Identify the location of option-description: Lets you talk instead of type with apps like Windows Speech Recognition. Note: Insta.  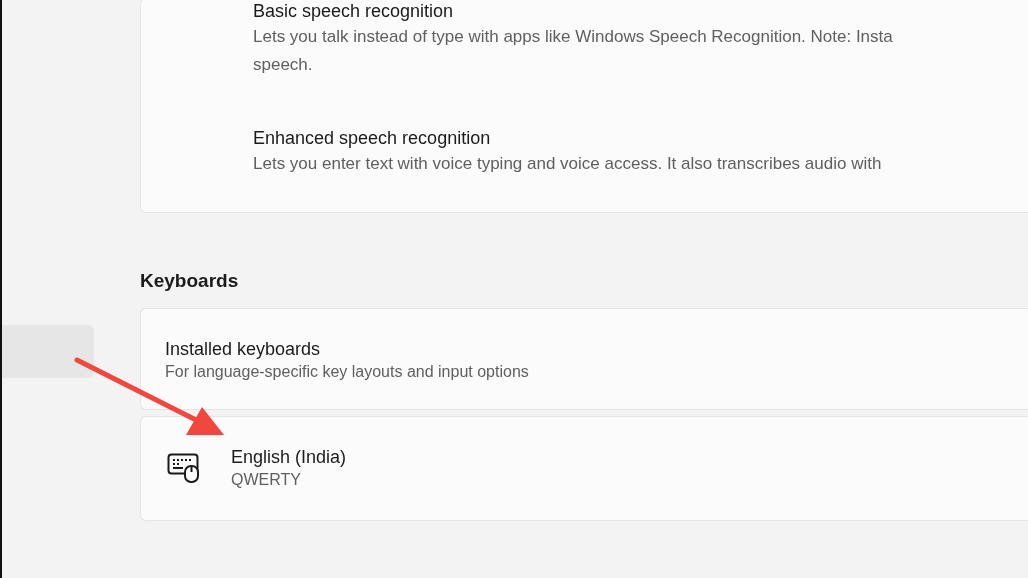
(573, 37).